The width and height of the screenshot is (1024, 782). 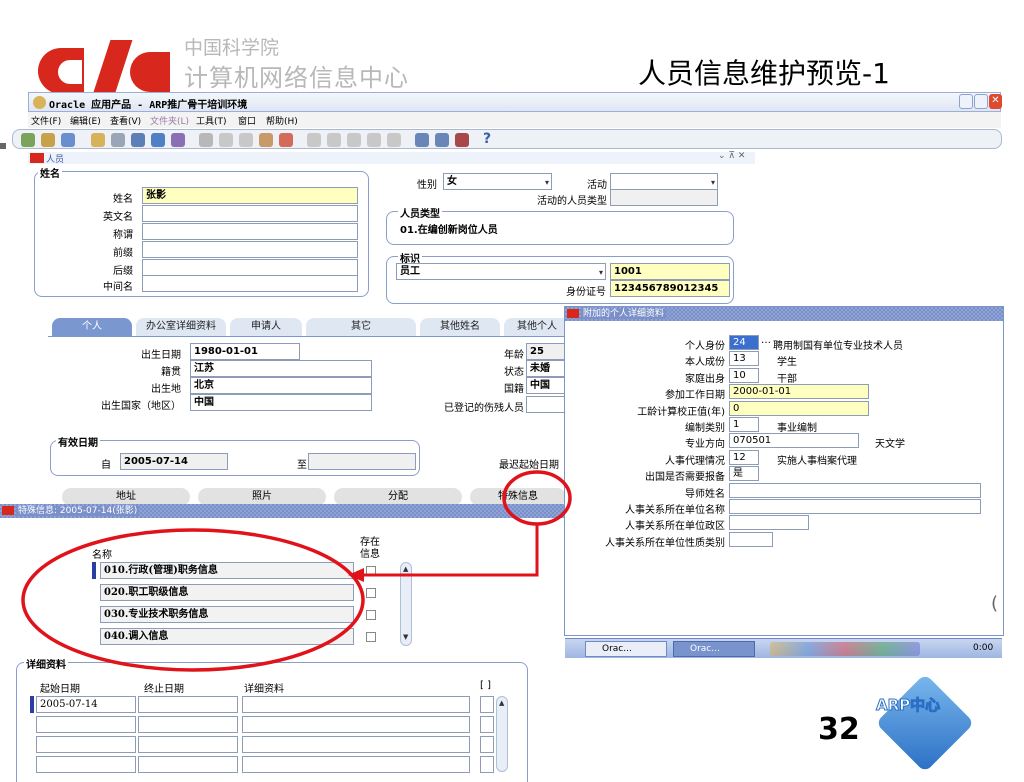 I want to click on menu-edit: 编辑(E), so click(x=85, y=120).